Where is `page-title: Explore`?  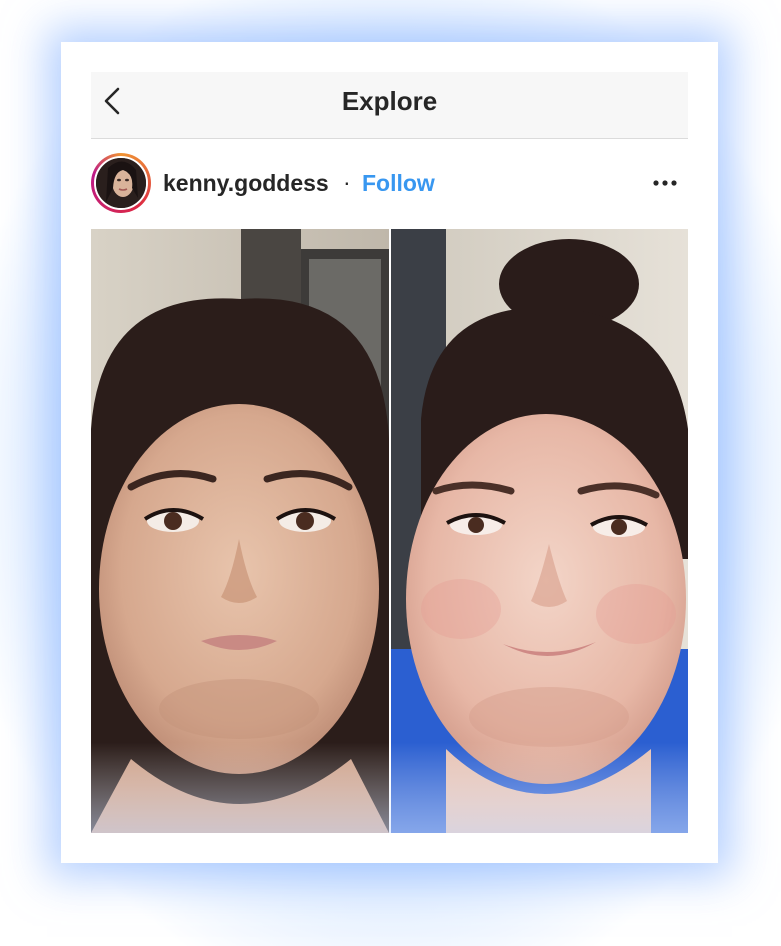 page-title: Explore is located at coordinates (389, 101).